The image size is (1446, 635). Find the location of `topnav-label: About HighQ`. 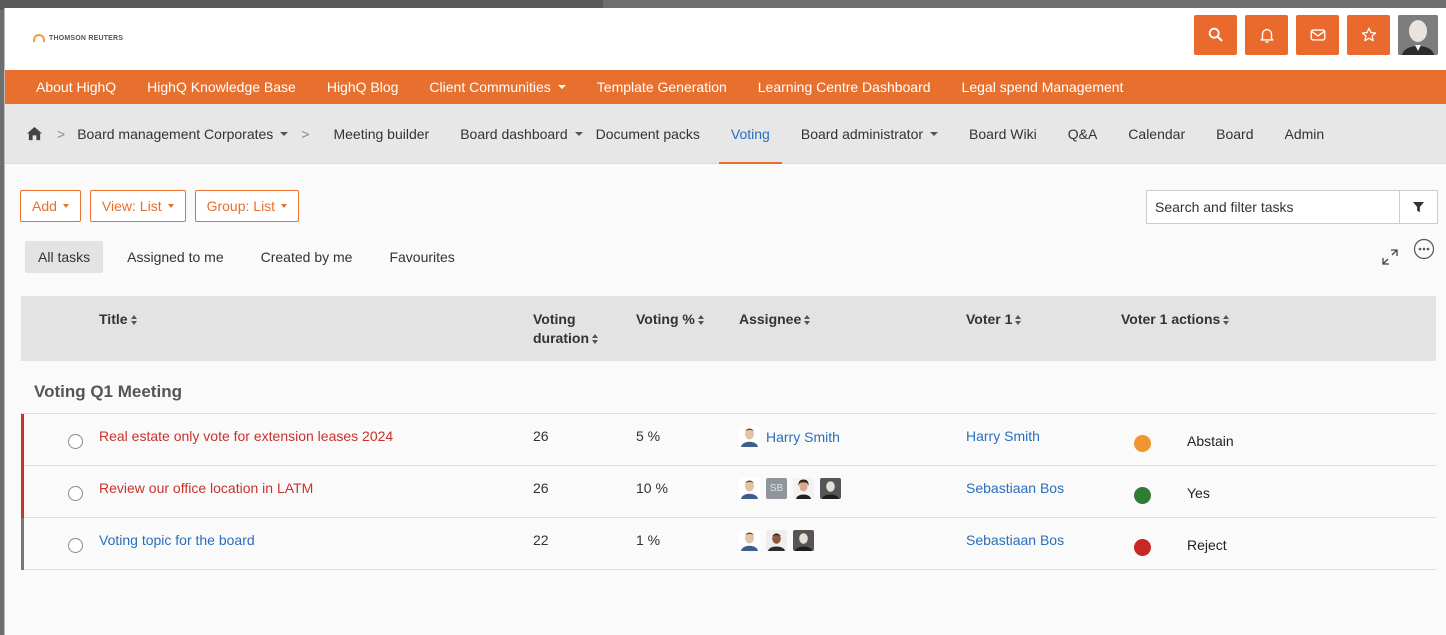

topnav-label: About HighQ is located at coordinates (76, 87).